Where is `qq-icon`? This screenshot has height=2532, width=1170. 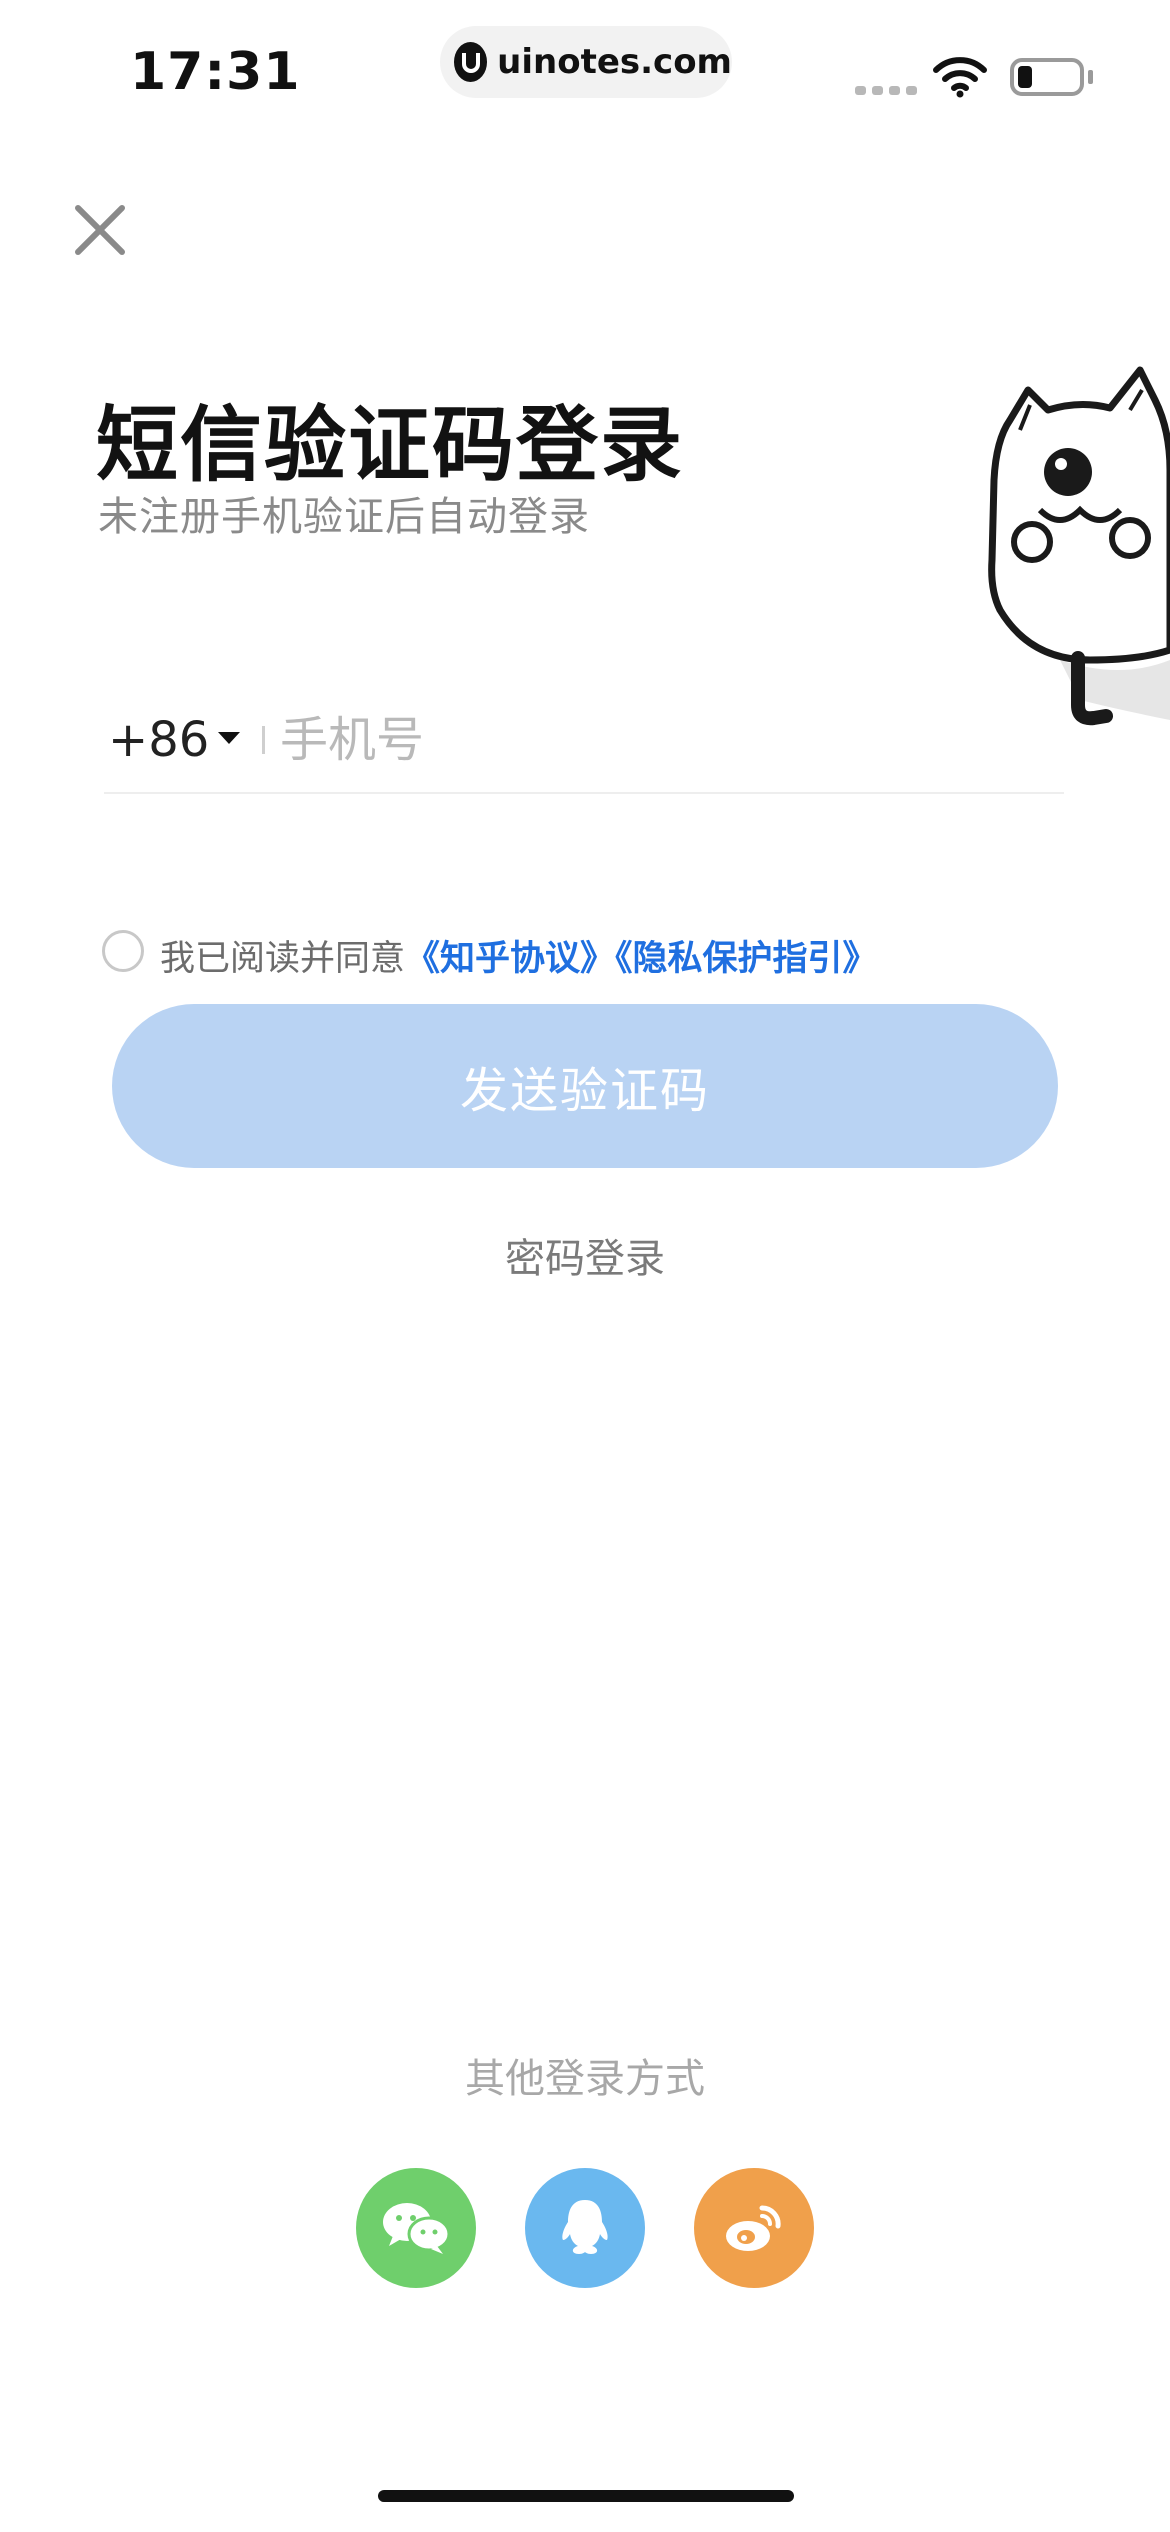
qq-icon is located at coordinates (585, 2227).